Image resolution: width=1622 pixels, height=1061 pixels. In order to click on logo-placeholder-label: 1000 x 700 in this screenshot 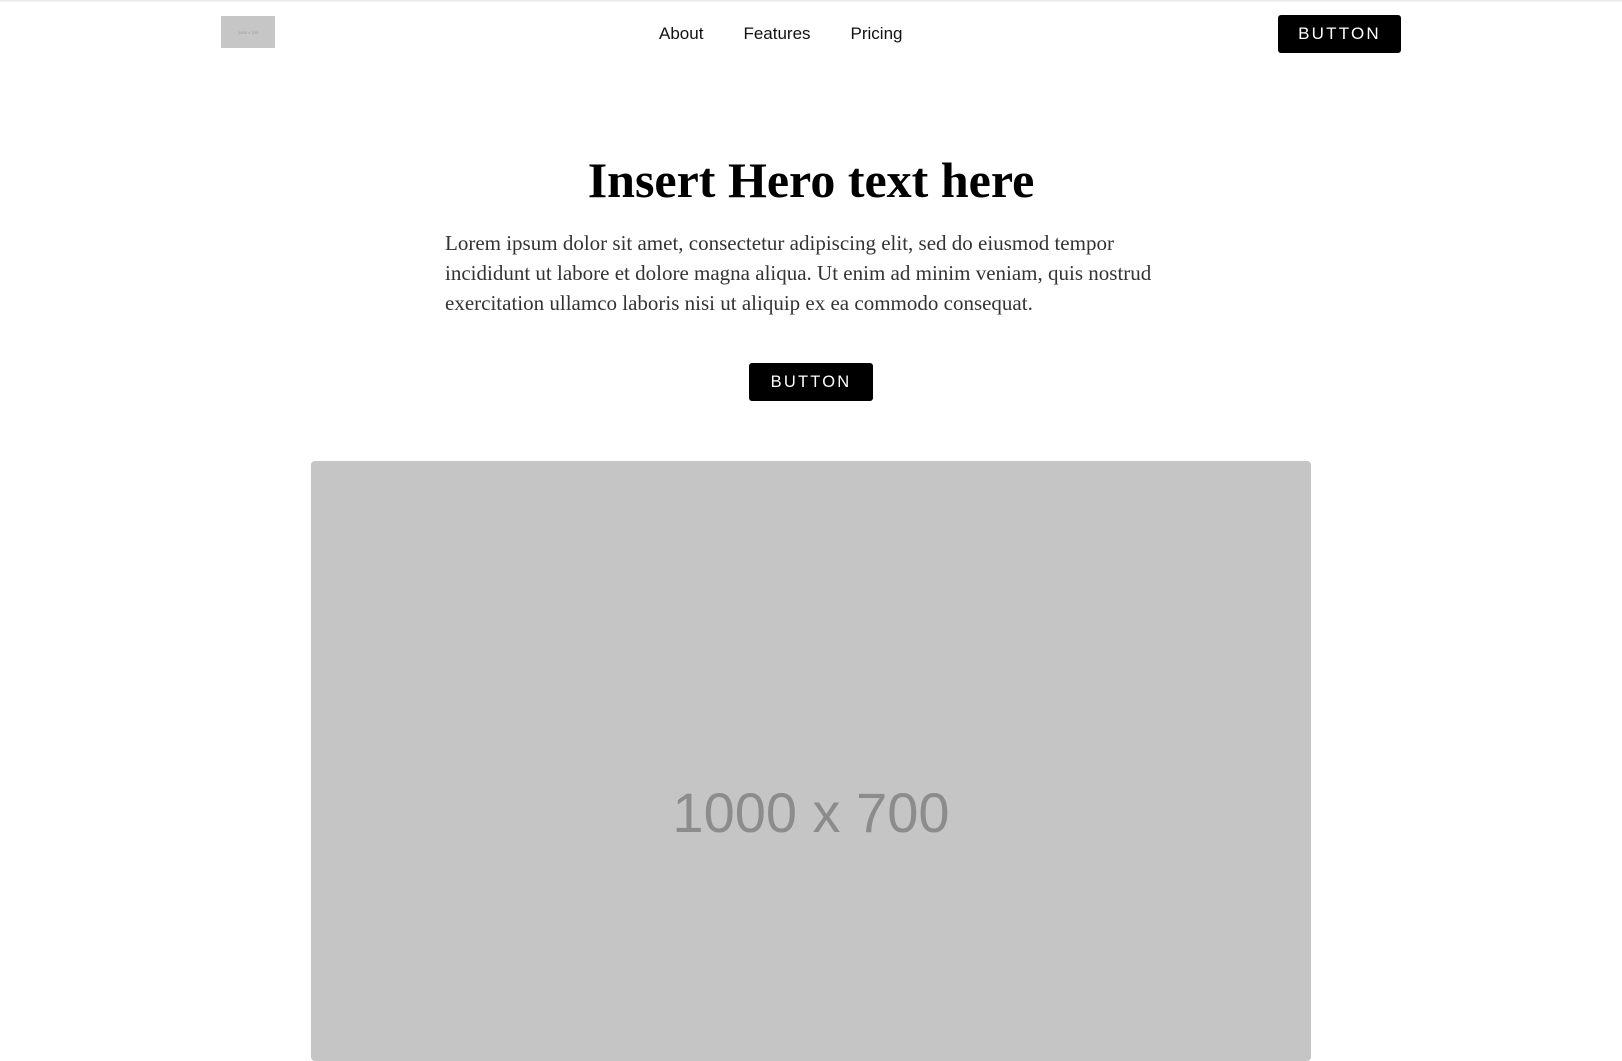, I will do `click(248, 32)`.